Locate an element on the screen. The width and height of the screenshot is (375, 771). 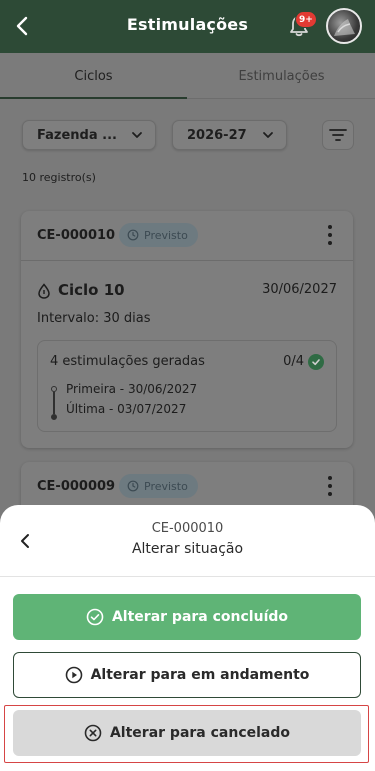
close-circle-icon is located at coordinates (93, 733).